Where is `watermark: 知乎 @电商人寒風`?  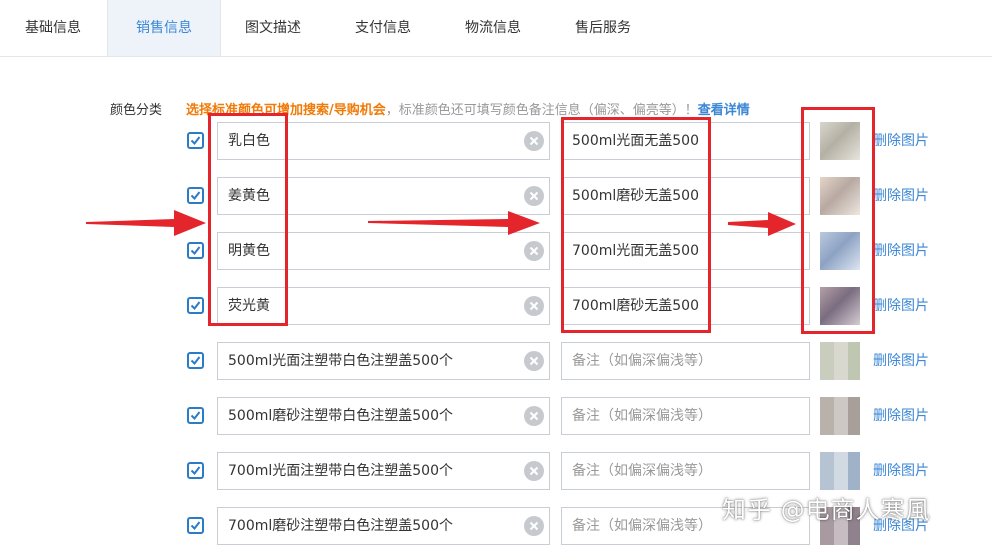
watermark: 知乎 @电商人寒風 is located at coordinates (826, 510).